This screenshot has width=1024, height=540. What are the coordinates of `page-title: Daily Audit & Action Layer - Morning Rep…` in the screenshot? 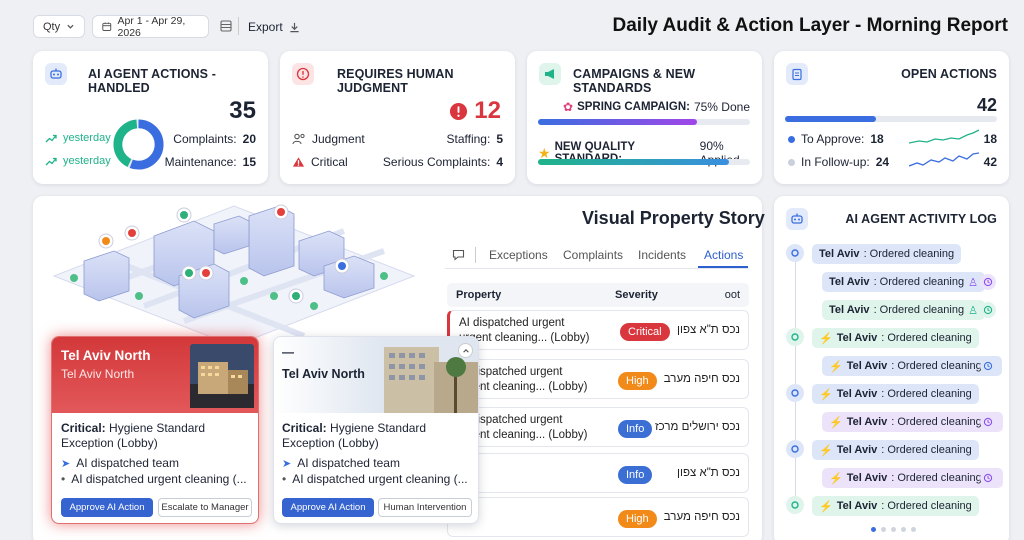 It's located at (810, 25).